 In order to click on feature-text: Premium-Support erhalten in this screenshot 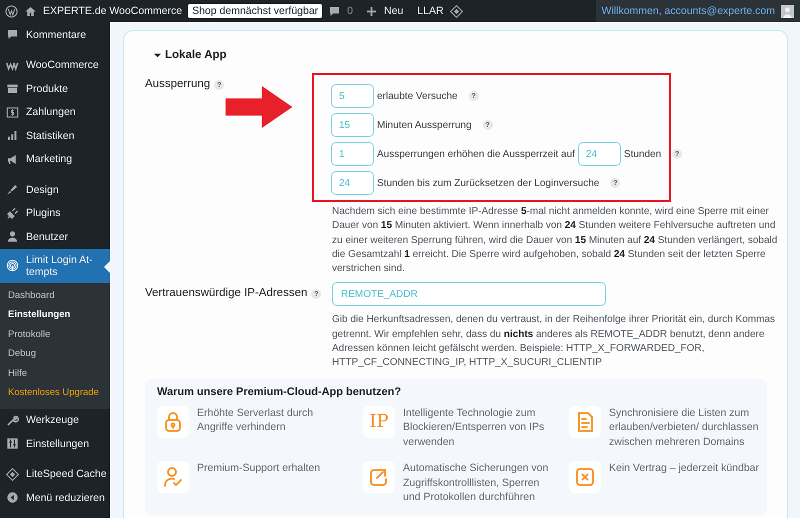, I will do `click(259, 468)`.